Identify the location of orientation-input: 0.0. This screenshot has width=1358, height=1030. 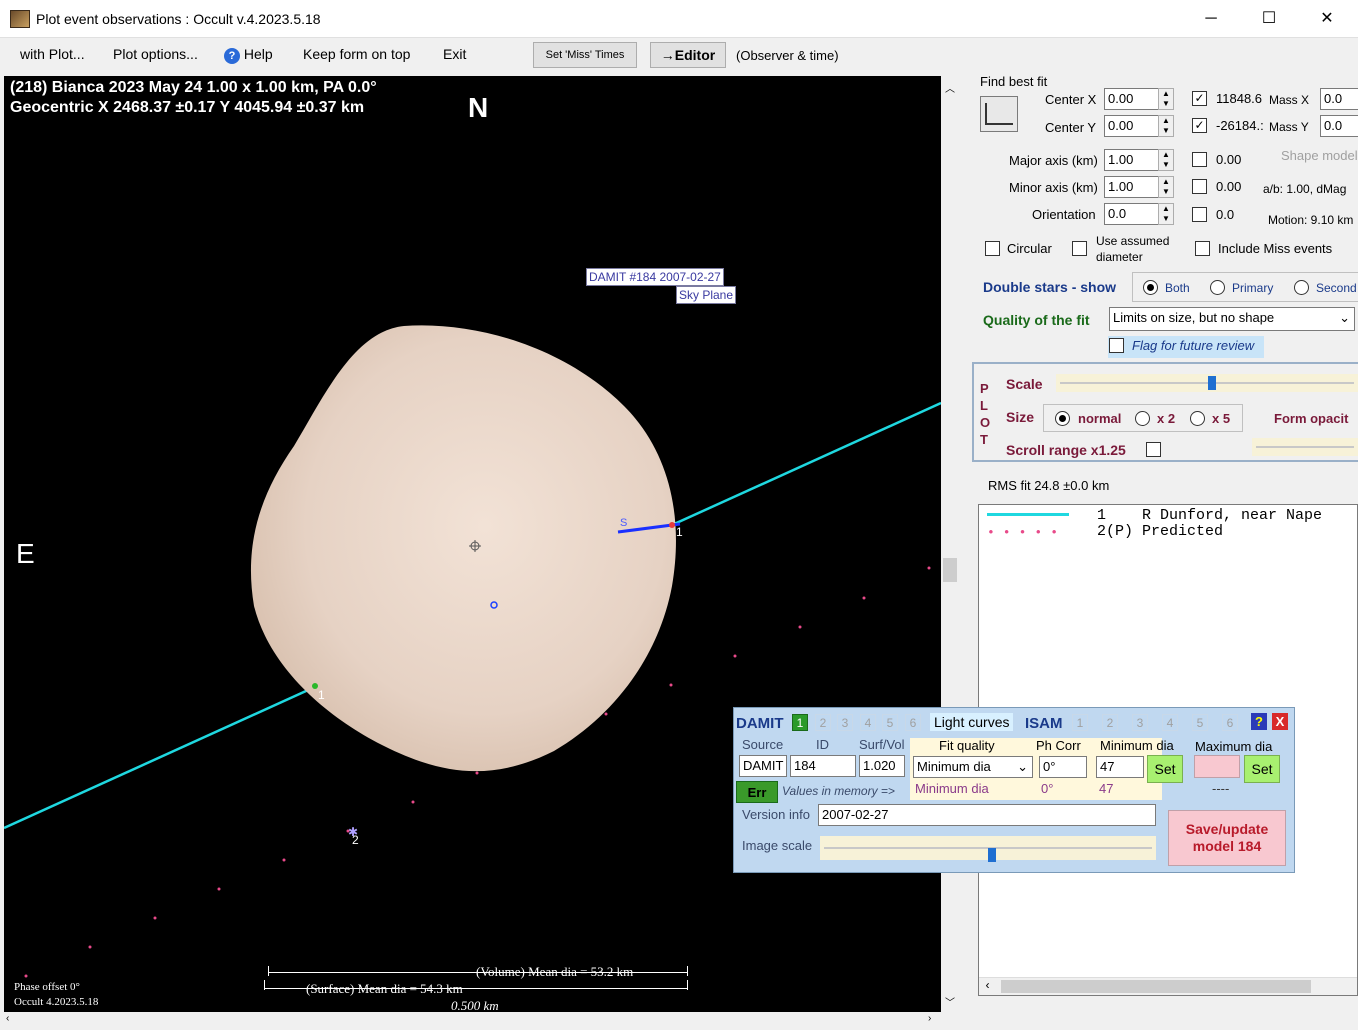
(1132, 214).